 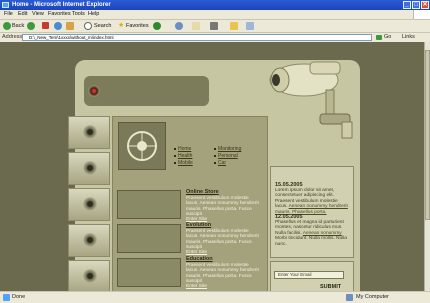 I want to click on vertical-scrollbar, so click(x=427, y=166).